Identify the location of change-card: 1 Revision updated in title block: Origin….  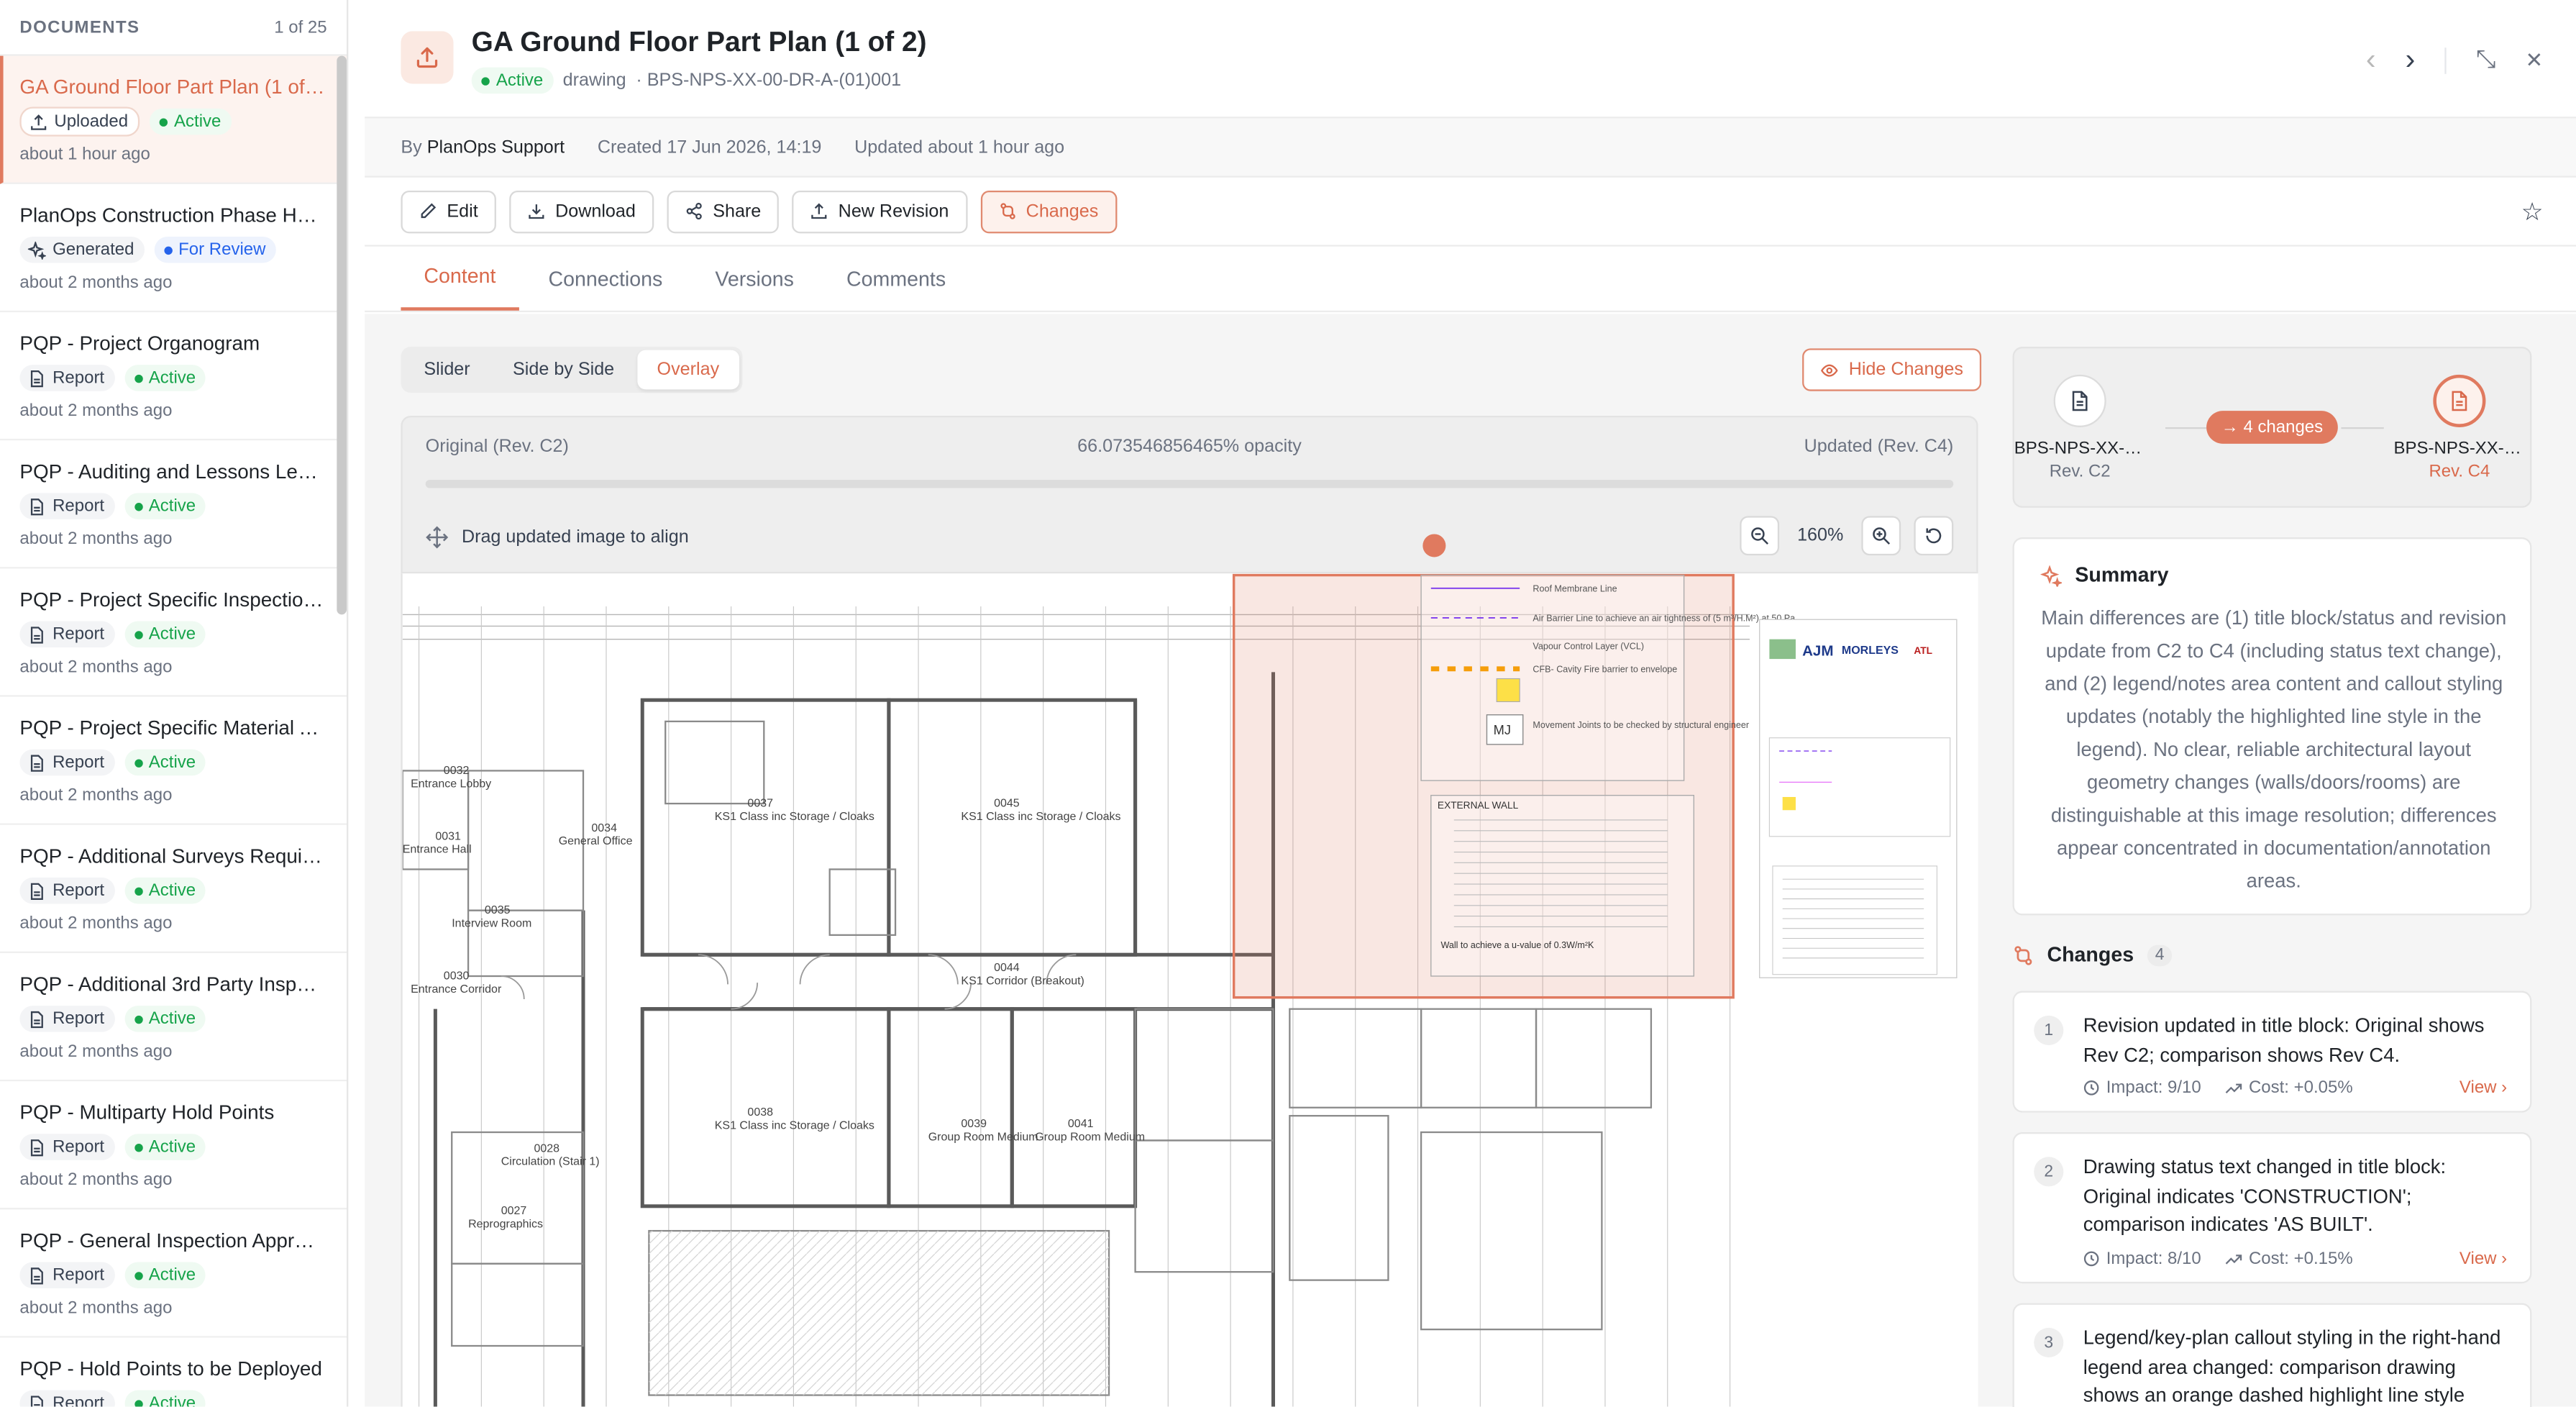
(2272, 1052).